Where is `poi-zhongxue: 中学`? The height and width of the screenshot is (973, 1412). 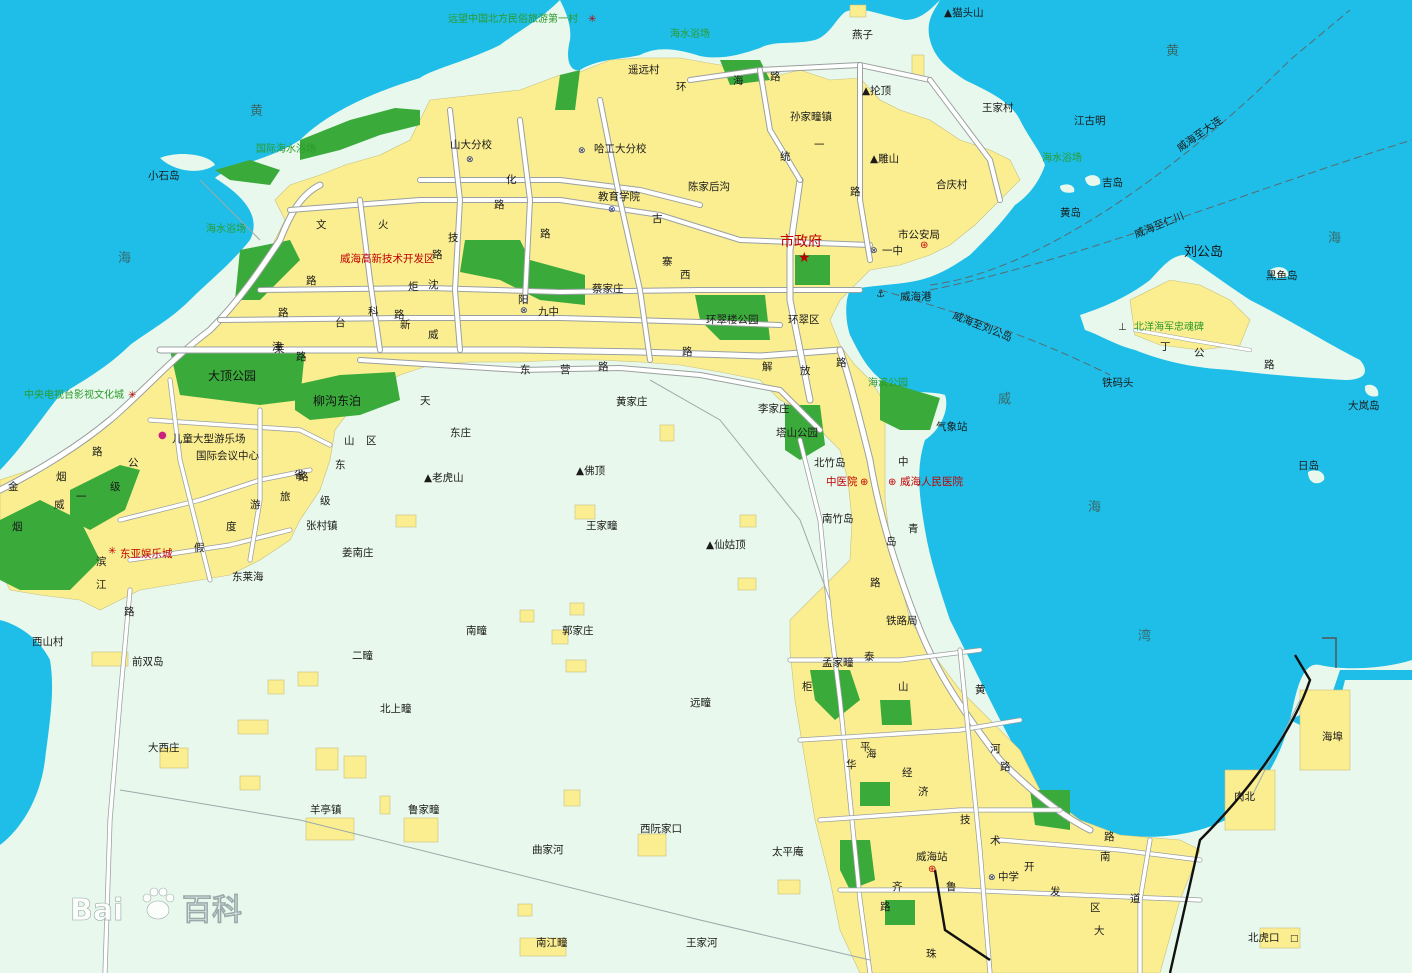 poi-zhongxue: 中学 is located at coordinates (1008, 876).